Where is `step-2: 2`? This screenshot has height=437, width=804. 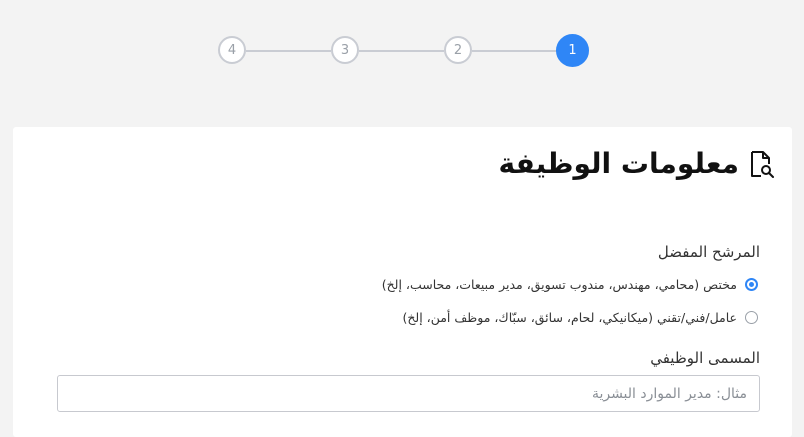
step-2: 2 is located at coordinates (458, 50).